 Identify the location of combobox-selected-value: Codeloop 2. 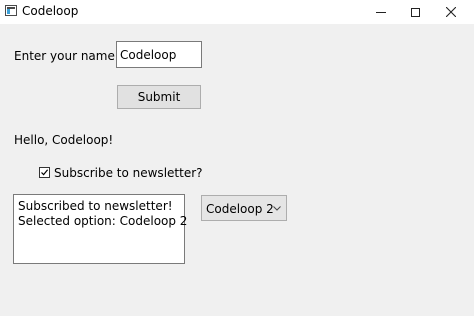
(240, 209).